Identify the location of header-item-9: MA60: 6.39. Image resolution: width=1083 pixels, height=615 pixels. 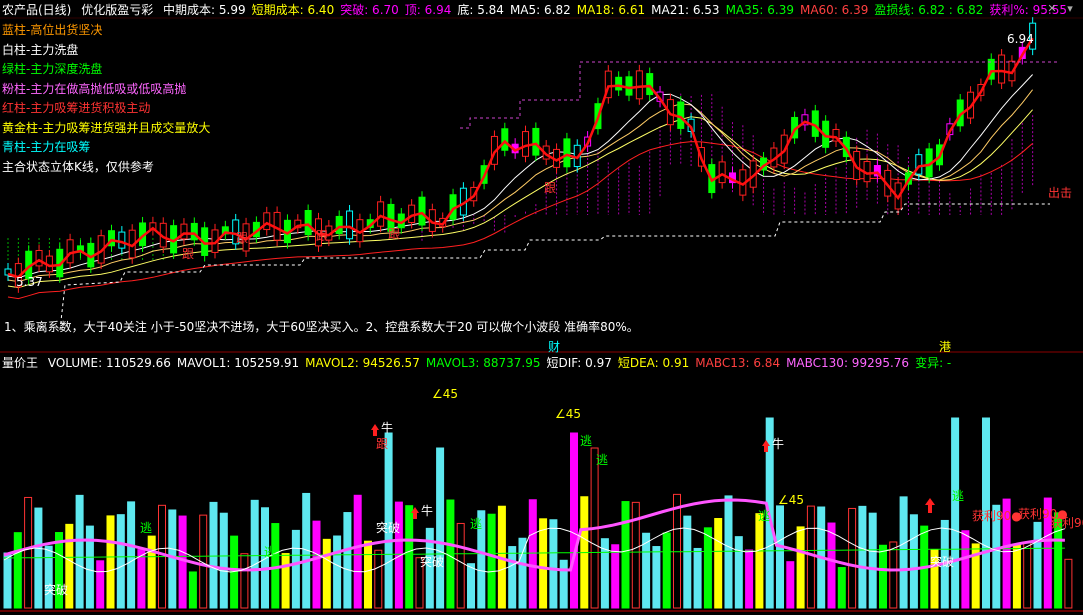
(834, 10).